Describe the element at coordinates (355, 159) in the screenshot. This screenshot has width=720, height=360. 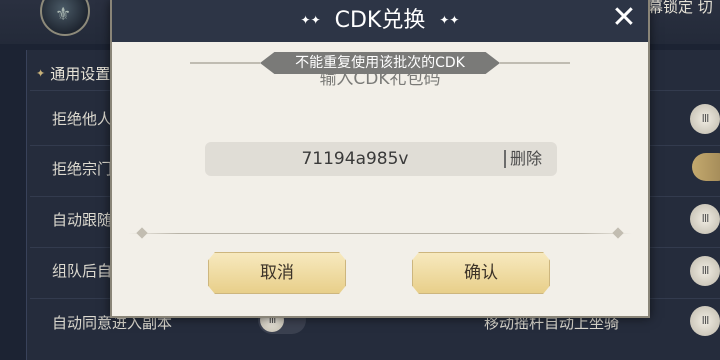
I see `cdk-code-input` at that location.